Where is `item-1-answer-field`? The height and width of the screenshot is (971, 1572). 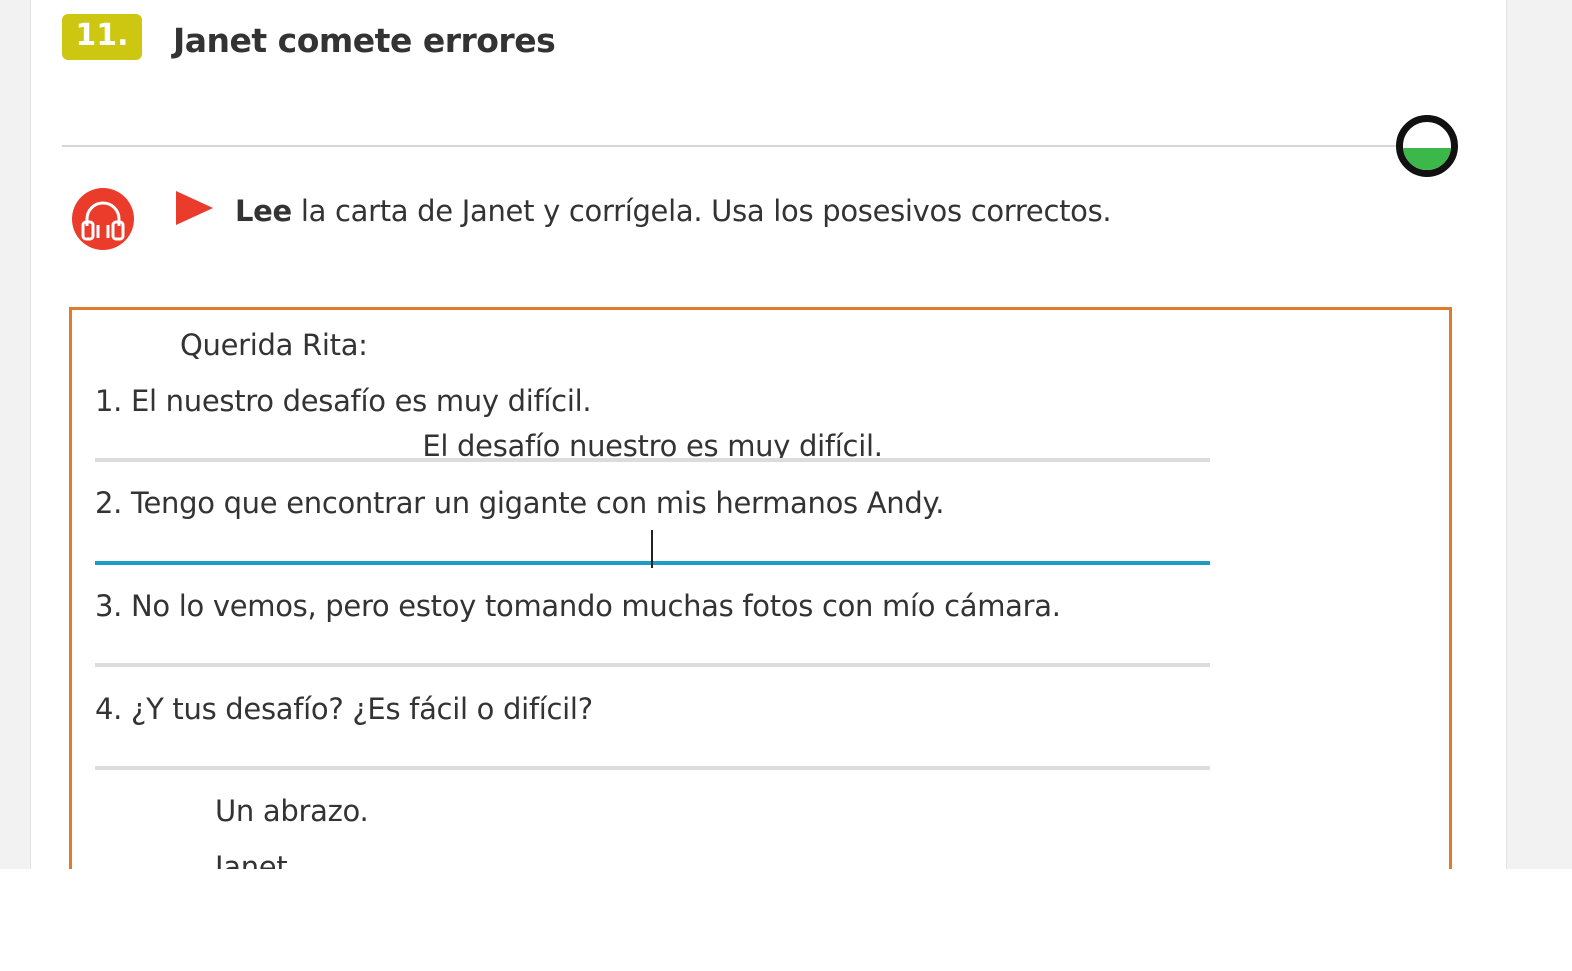 item-1-answer-field is located at coordinates (652, 460).